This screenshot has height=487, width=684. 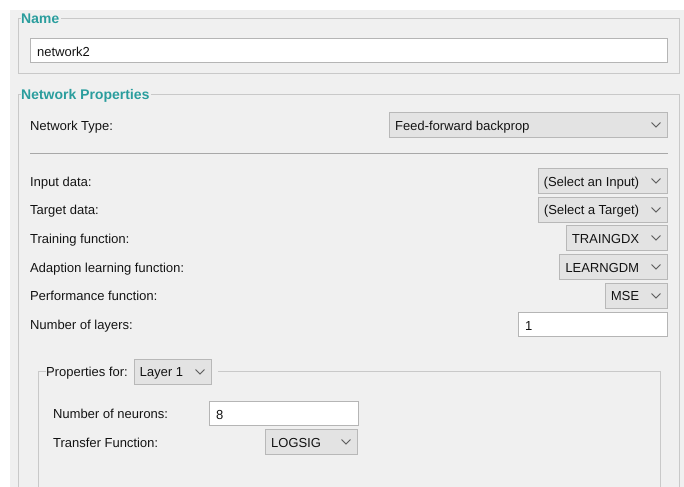 What do you see at coordinates (602, 267) in the screenshot?
I see `dropdown-value: LEARNGDM` at bounding box center [602, 267].